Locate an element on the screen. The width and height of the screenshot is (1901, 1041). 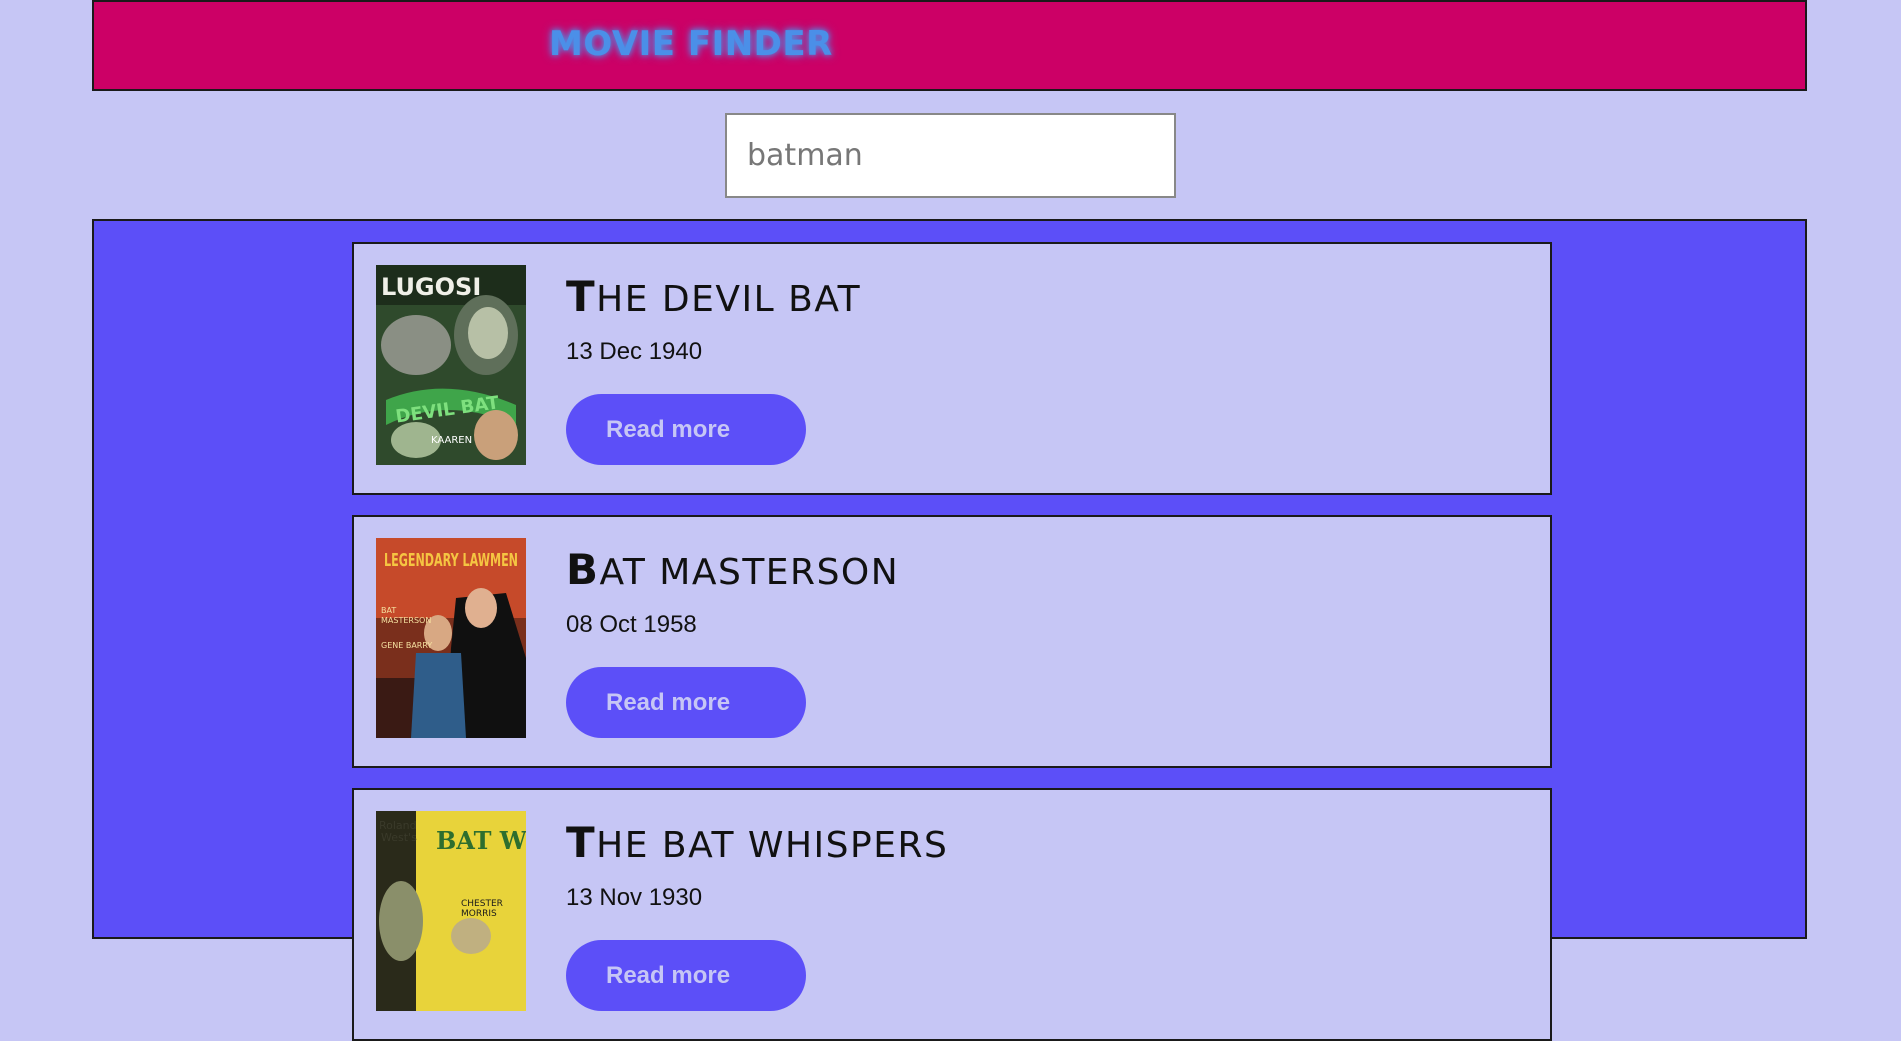
svg-text: LUGOSI is located at coordinates (431, 287).